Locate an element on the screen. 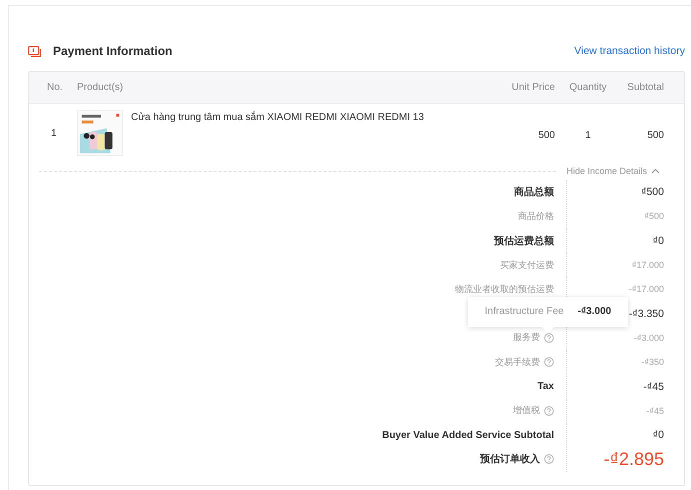 The height and width of the screenshot is (490, 691). income-label: 服务费 is located at coordinates (526, 337).